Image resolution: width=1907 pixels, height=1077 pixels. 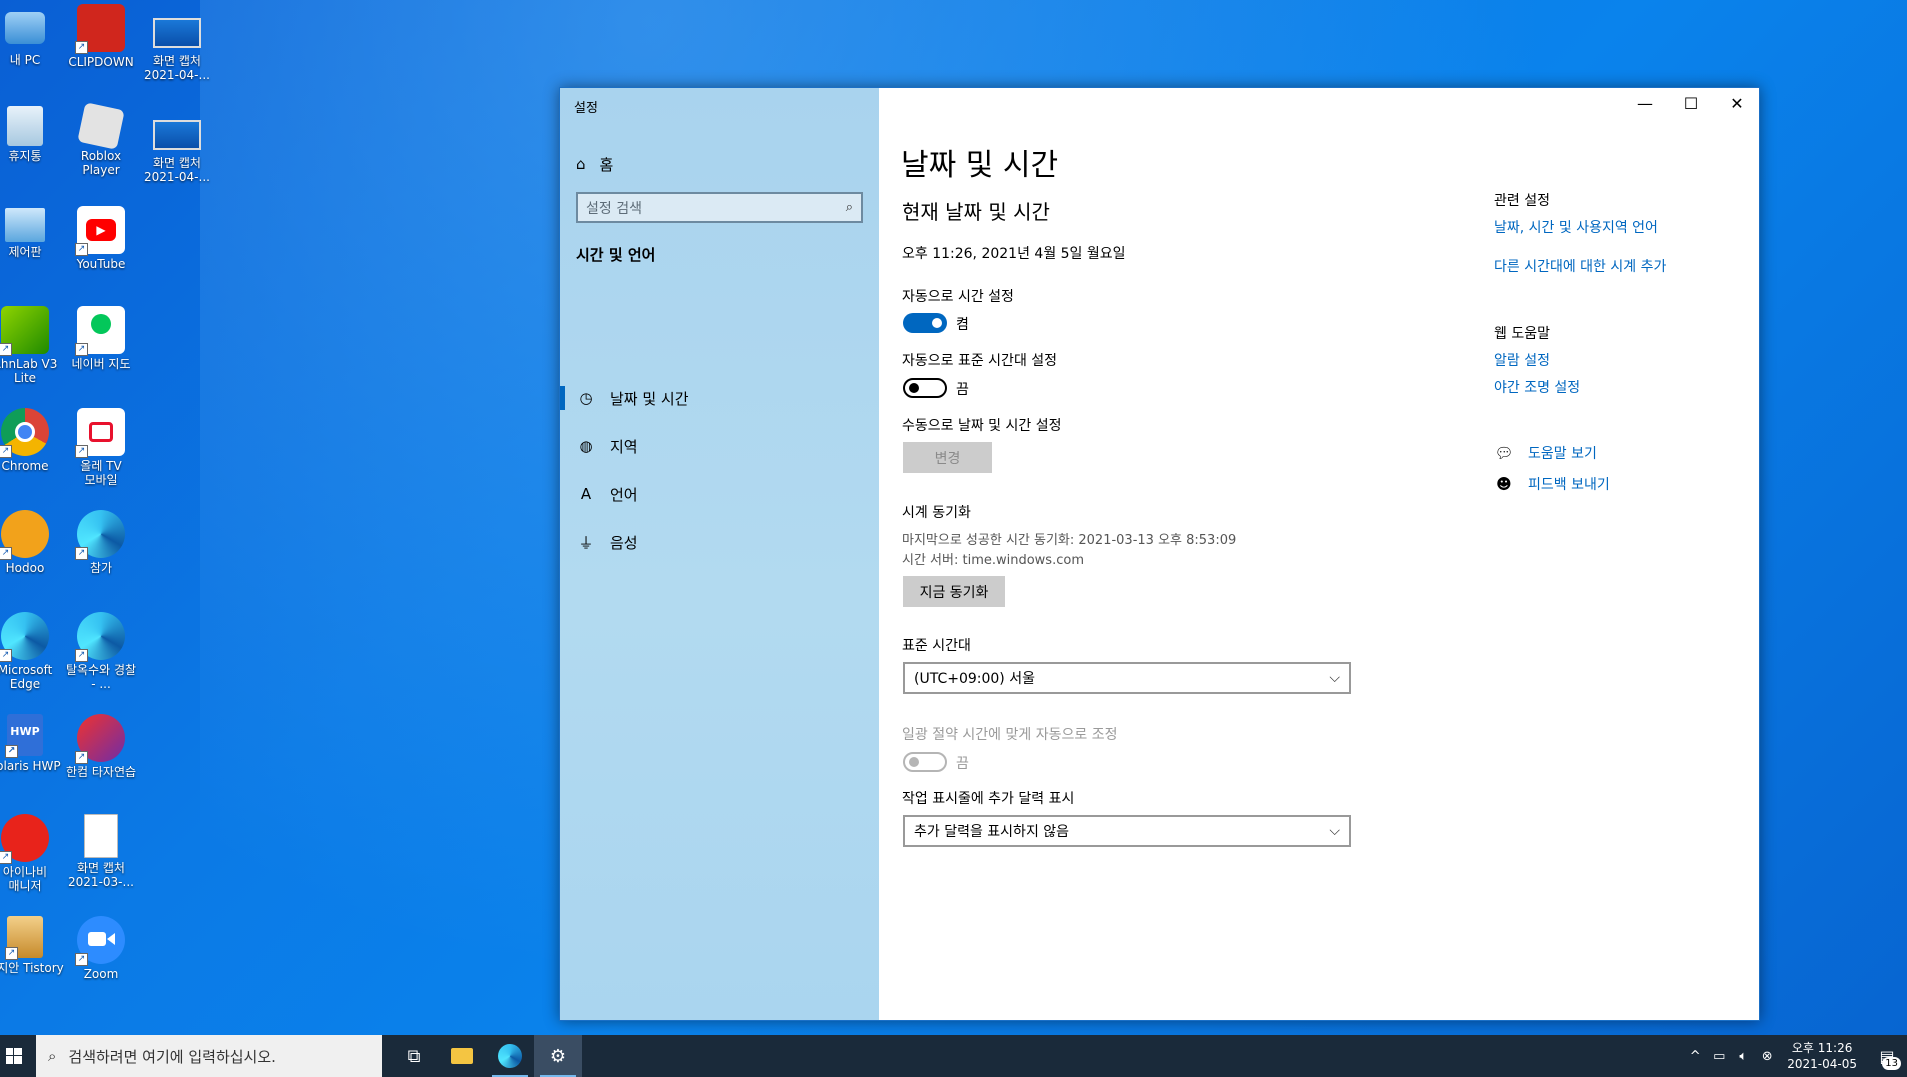 I want to click on maximize-button: ☐, so click(x=1691, y=103).